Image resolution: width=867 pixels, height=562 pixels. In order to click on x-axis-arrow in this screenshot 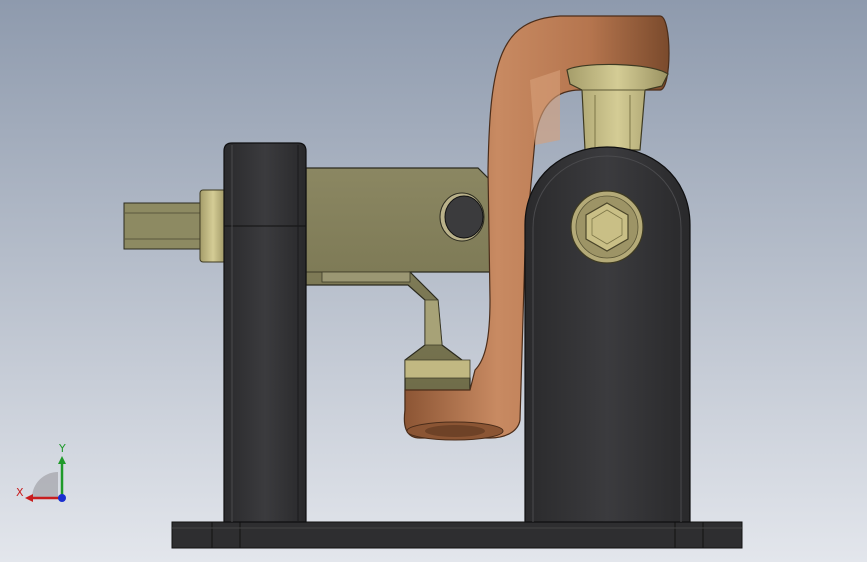, I will do `click(29, 498)`.